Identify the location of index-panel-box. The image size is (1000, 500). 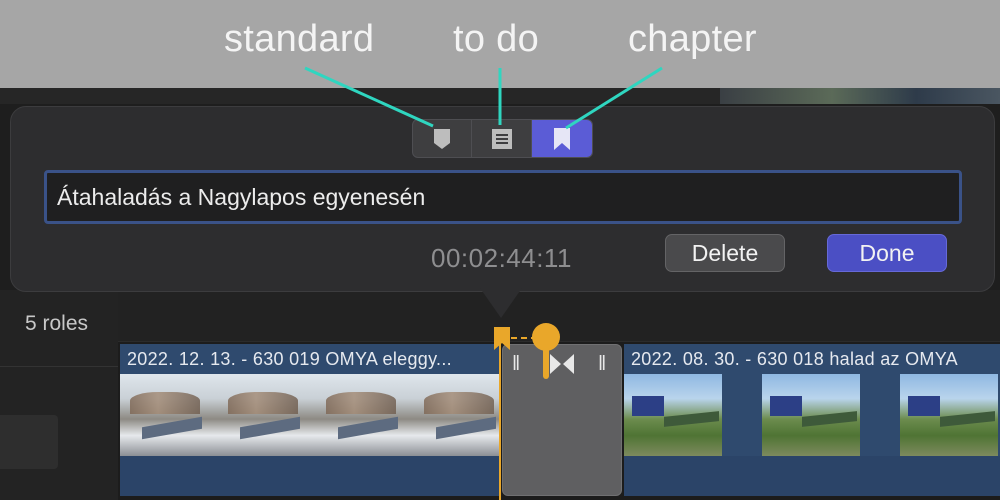
(29, 442).